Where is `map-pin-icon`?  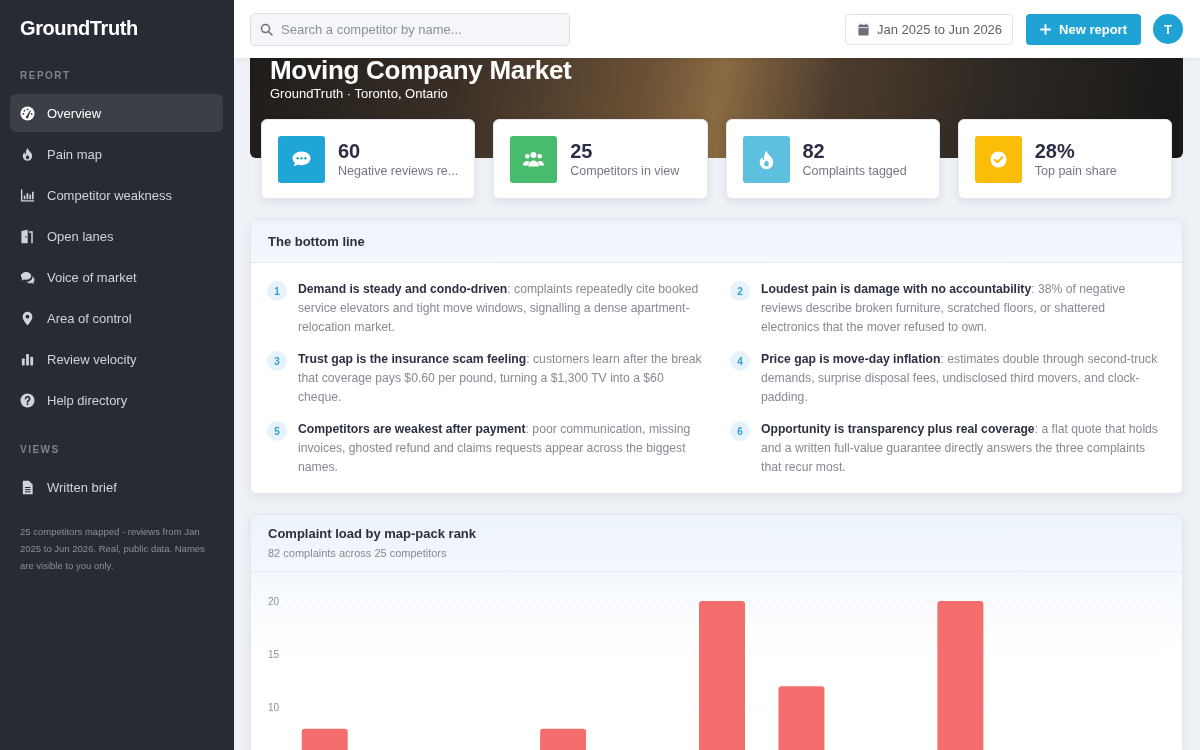
map-pin-icon is located at coordinates (27, 318).